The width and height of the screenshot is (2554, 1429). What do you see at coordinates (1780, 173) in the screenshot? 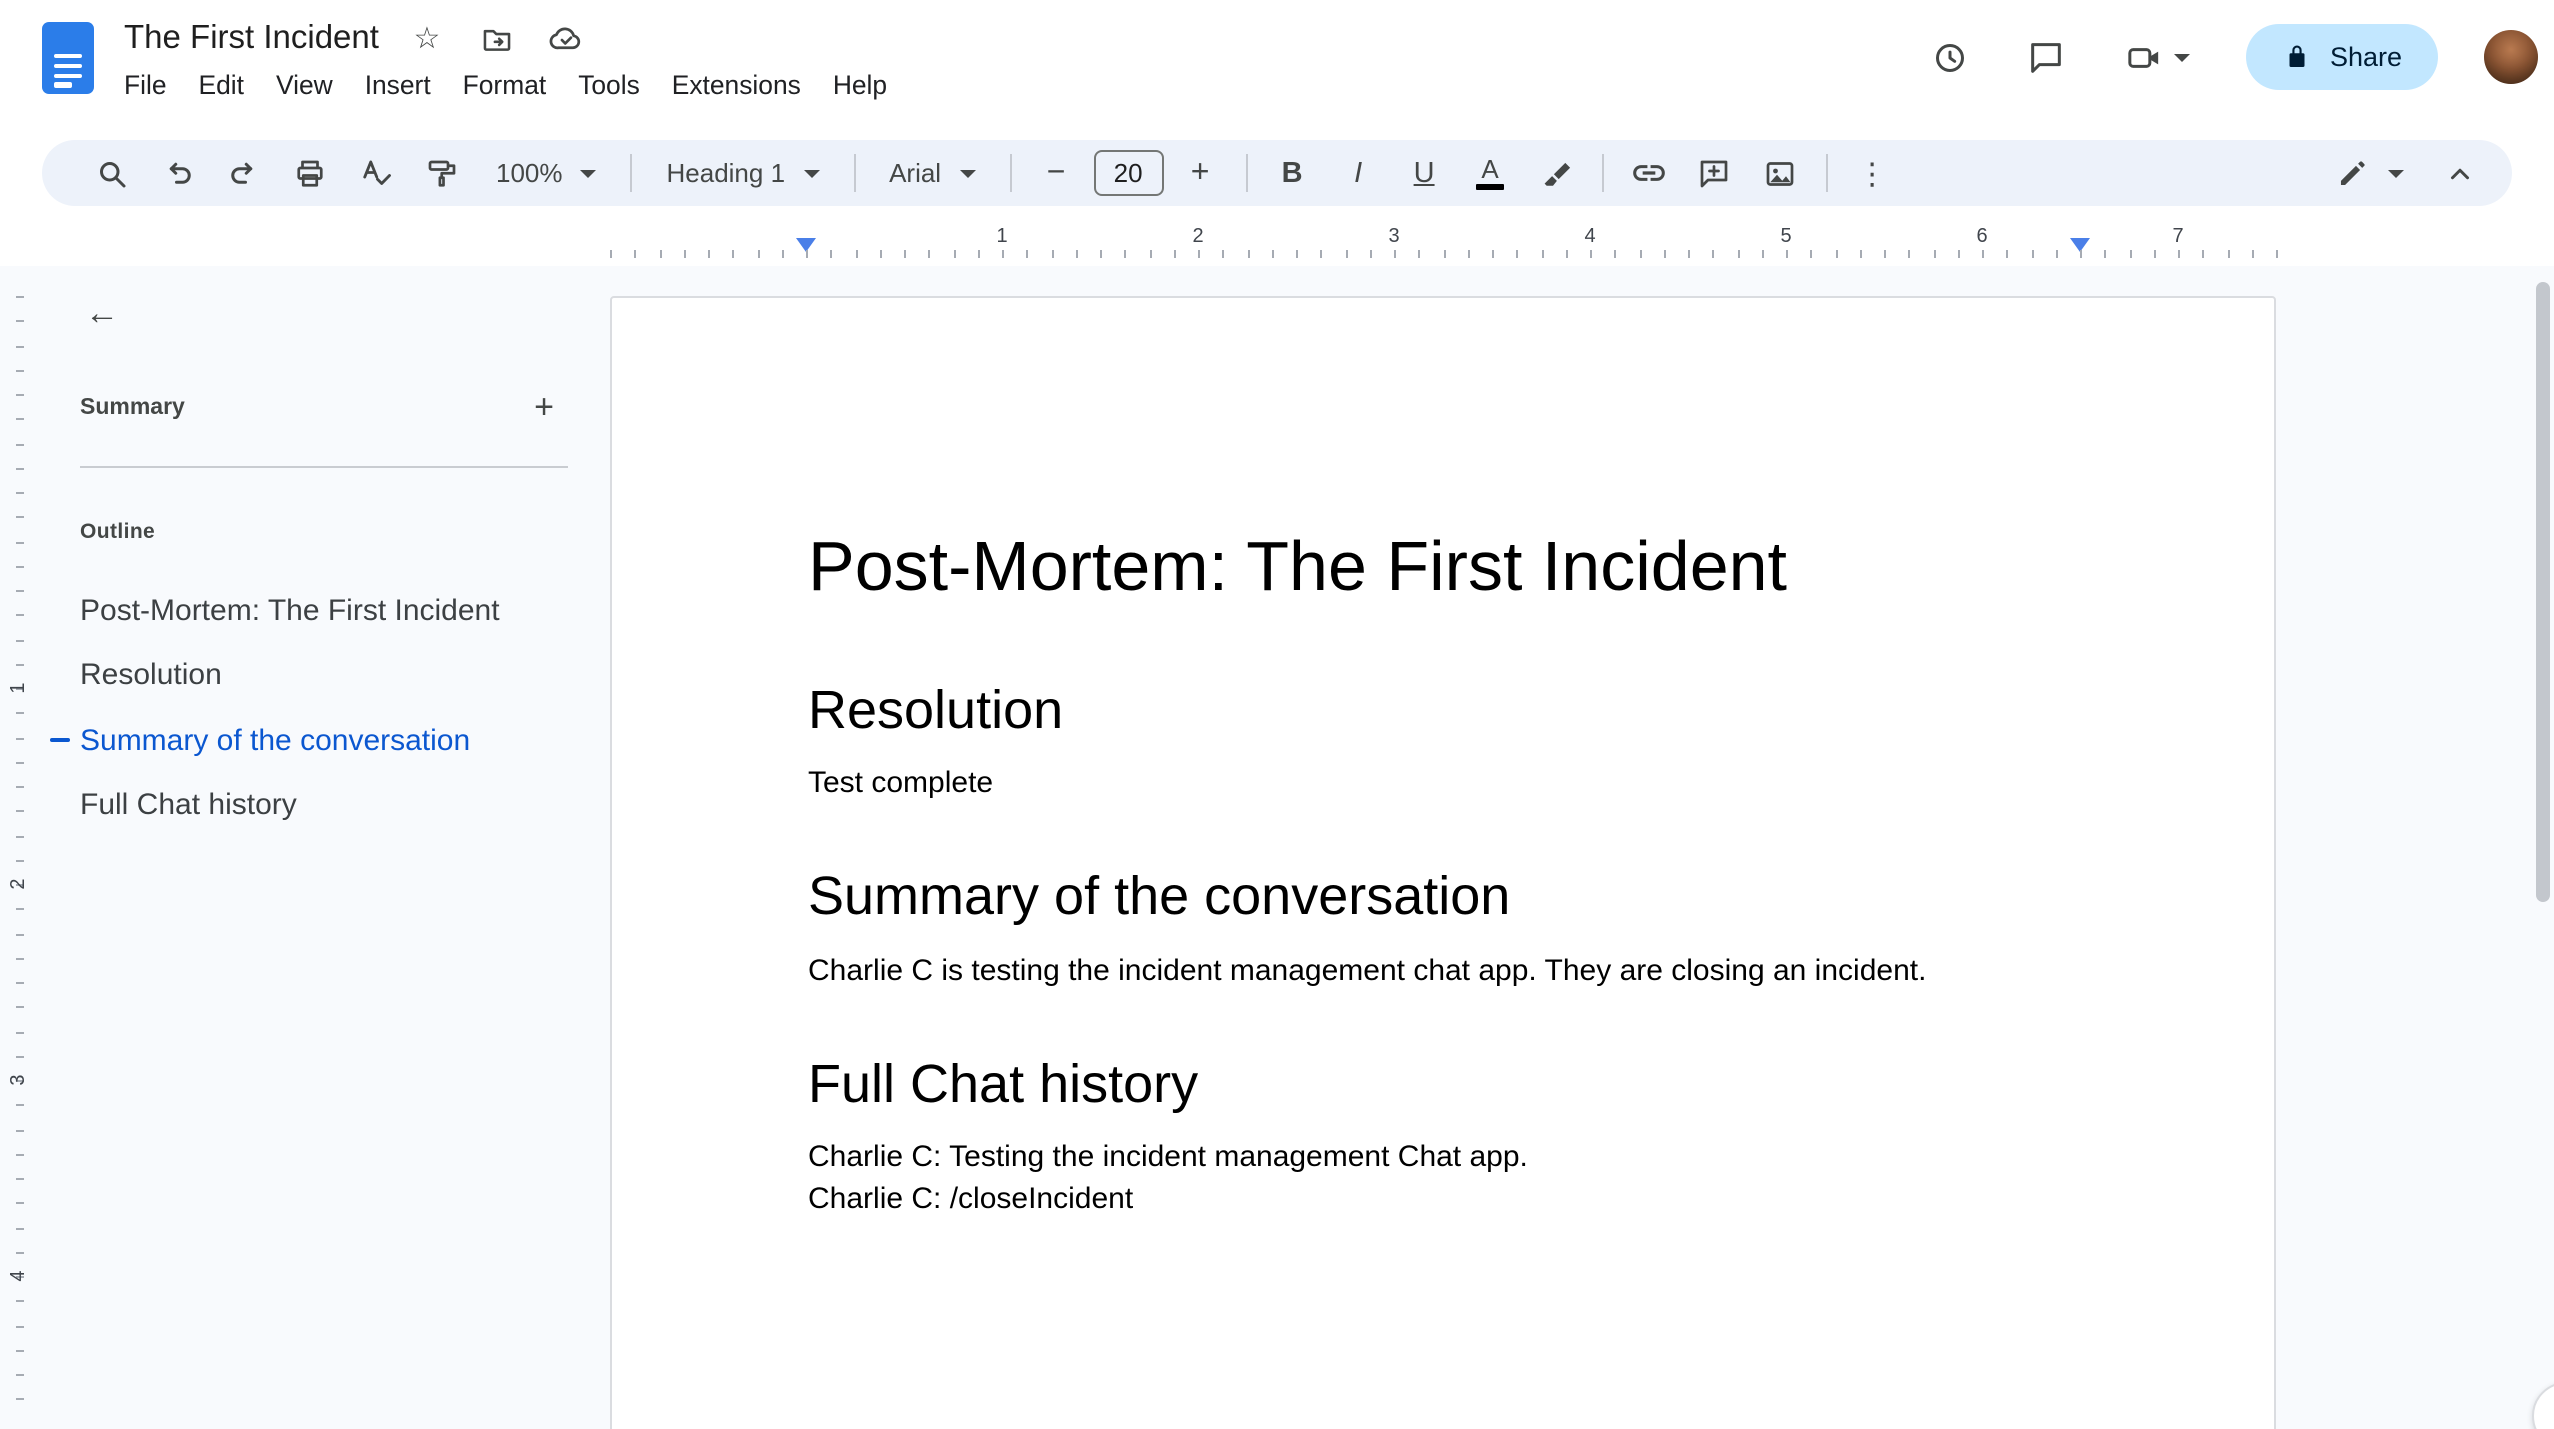
I see `insert-image-icon` at bounding box center [1780, 173].